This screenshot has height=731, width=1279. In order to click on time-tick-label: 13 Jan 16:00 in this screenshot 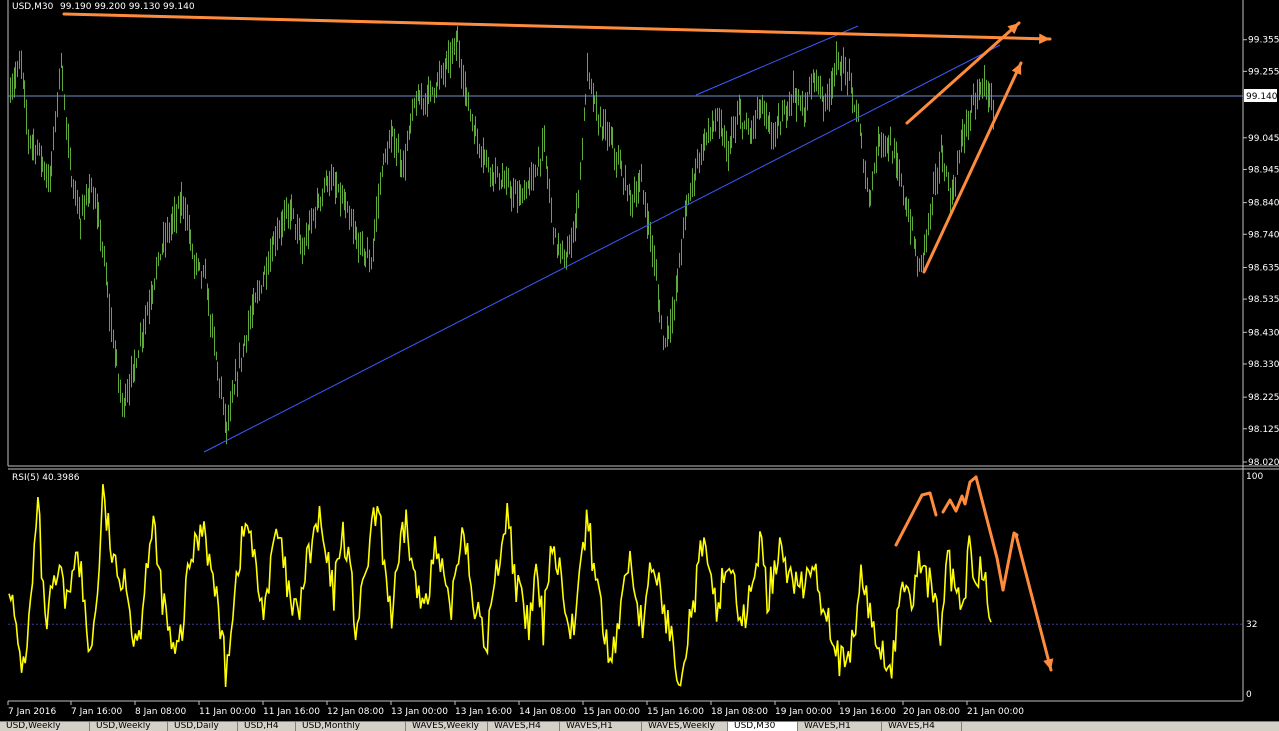, I will do `click(483, 712)`.